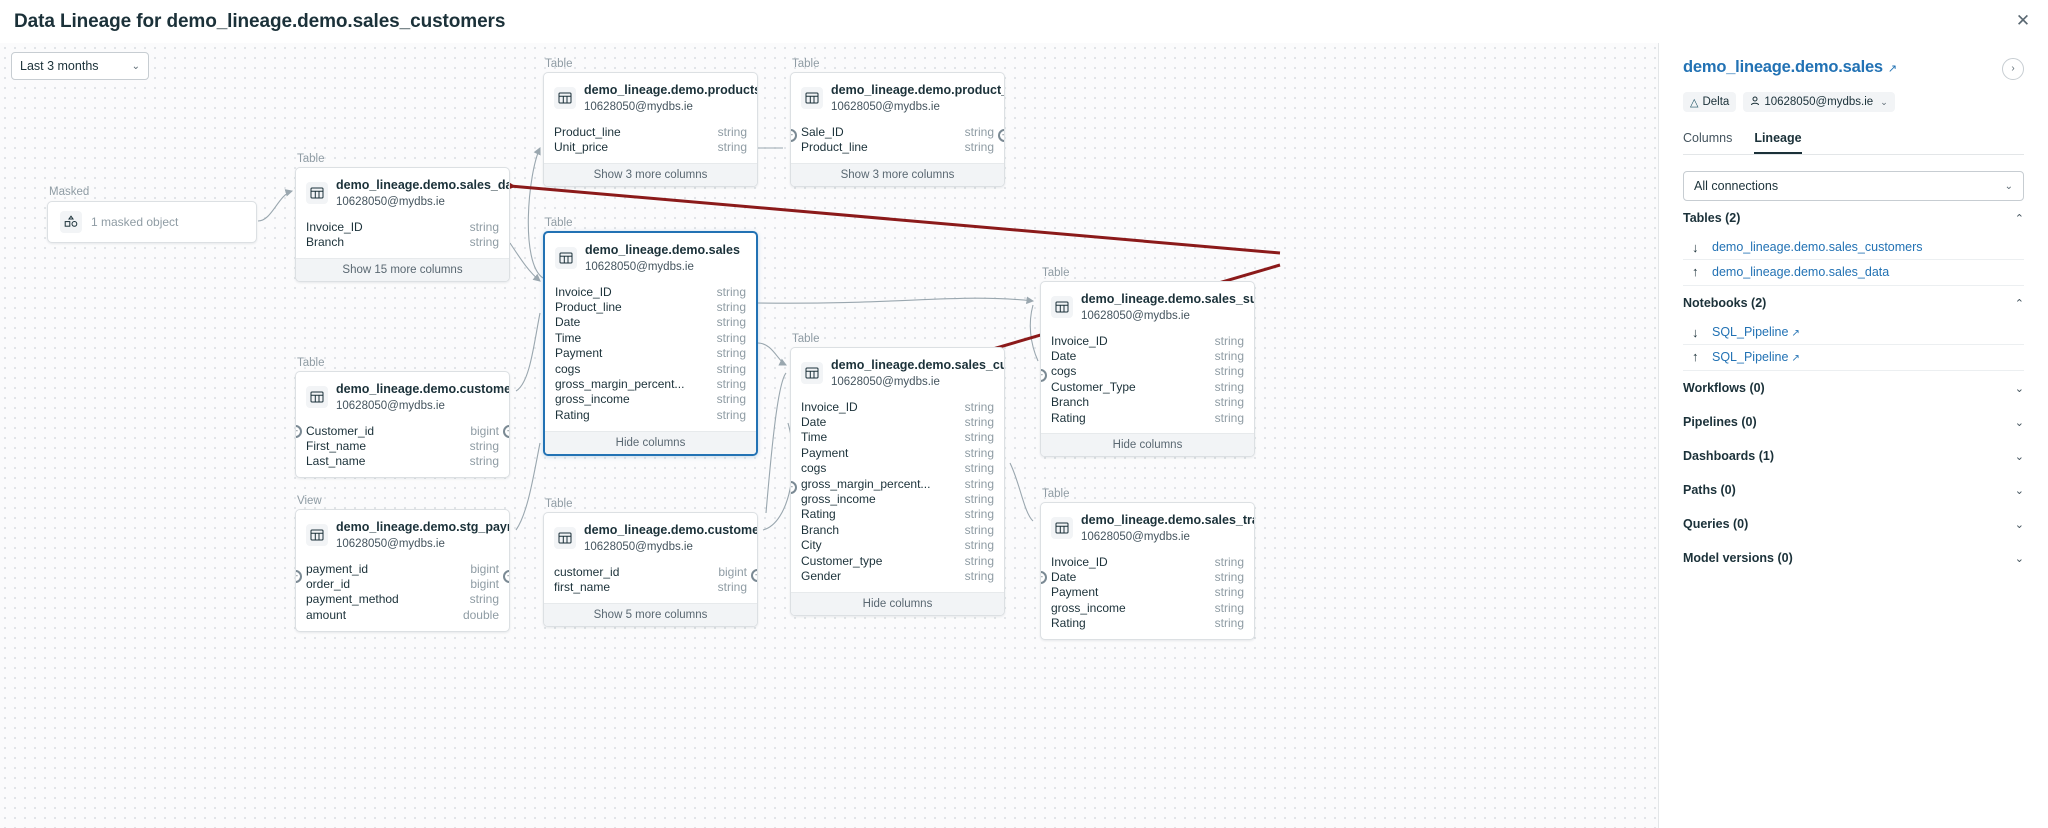 This screenshot has width=2048, height=828. Describe the element at coordinates (1800, 272) in the screenshot. I see `list-item-label: demo_lineage.demo.sales_data` at that location.